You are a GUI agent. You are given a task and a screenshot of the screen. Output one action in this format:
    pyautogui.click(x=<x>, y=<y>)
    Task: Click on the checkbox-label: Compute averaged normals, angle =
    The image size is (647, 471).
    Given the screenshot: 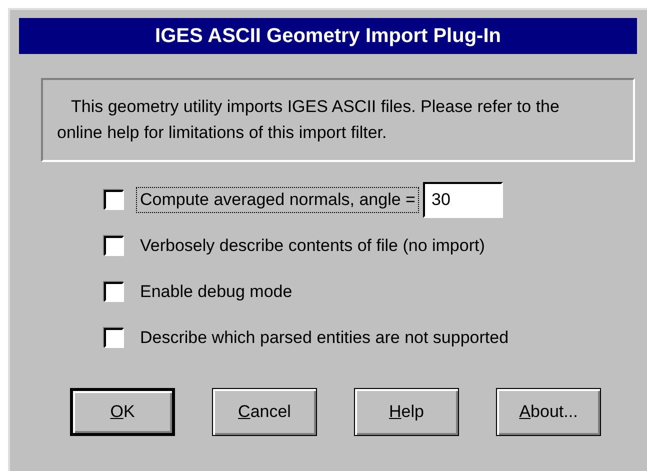 What is the action you would take?
    pyautogui.click(x=278, y=200)
    